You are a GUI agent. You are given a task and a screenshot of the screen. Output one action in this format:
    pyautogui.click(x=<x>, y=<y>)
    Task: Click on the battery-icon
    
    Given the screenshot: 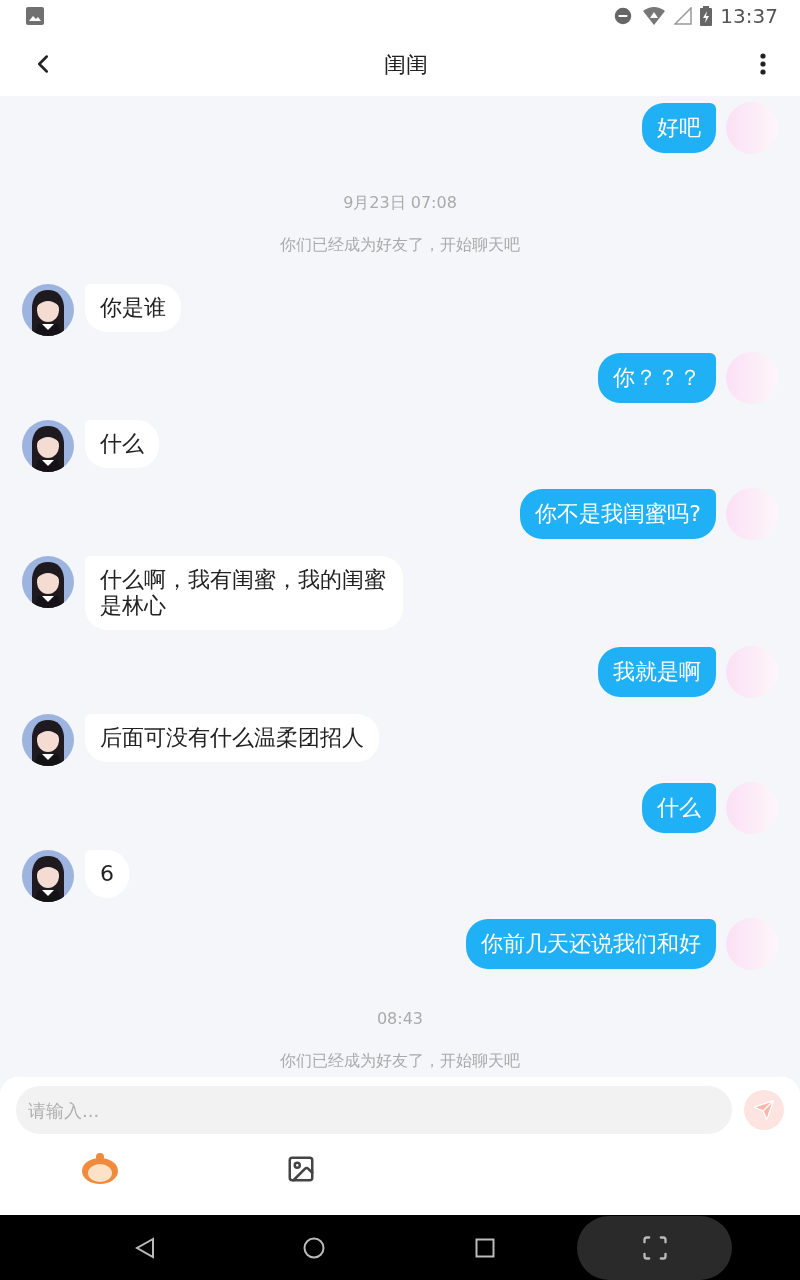 What is the action you would take?
    pyautogui.click(x=706, y=16)
    